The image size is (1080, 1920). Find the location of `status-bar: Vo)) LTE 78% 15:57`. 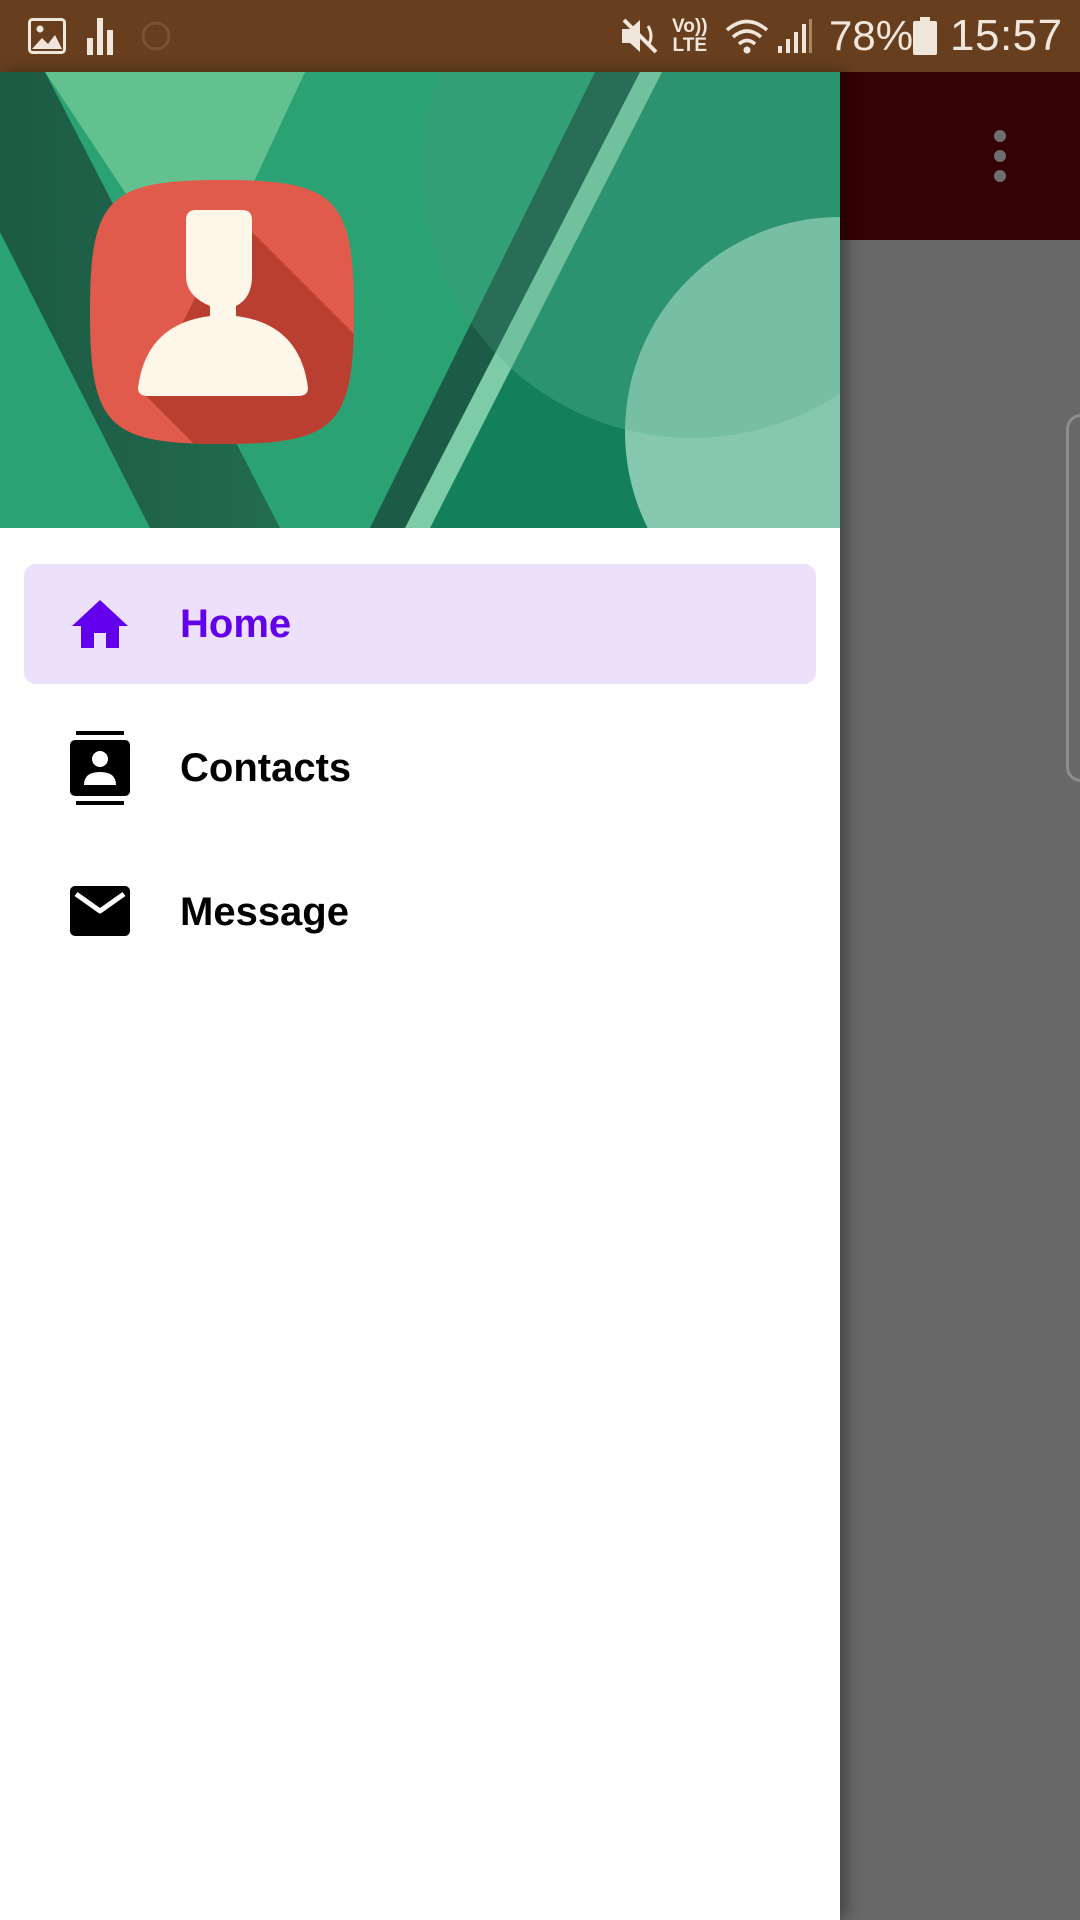

status-bar: Vo)) LTE 78% 15:57 is located at coordinates (540, 36).